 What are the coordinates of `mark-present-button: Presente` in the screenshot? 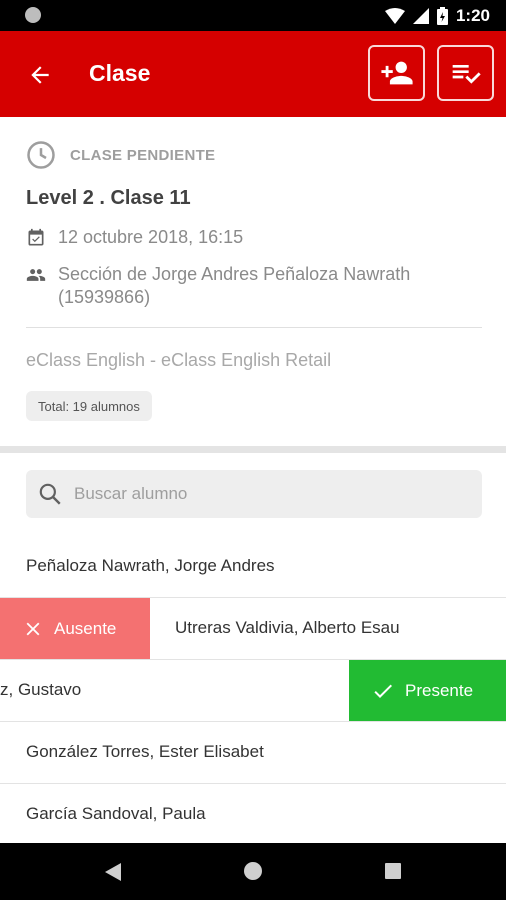 It's located at (427, 690).